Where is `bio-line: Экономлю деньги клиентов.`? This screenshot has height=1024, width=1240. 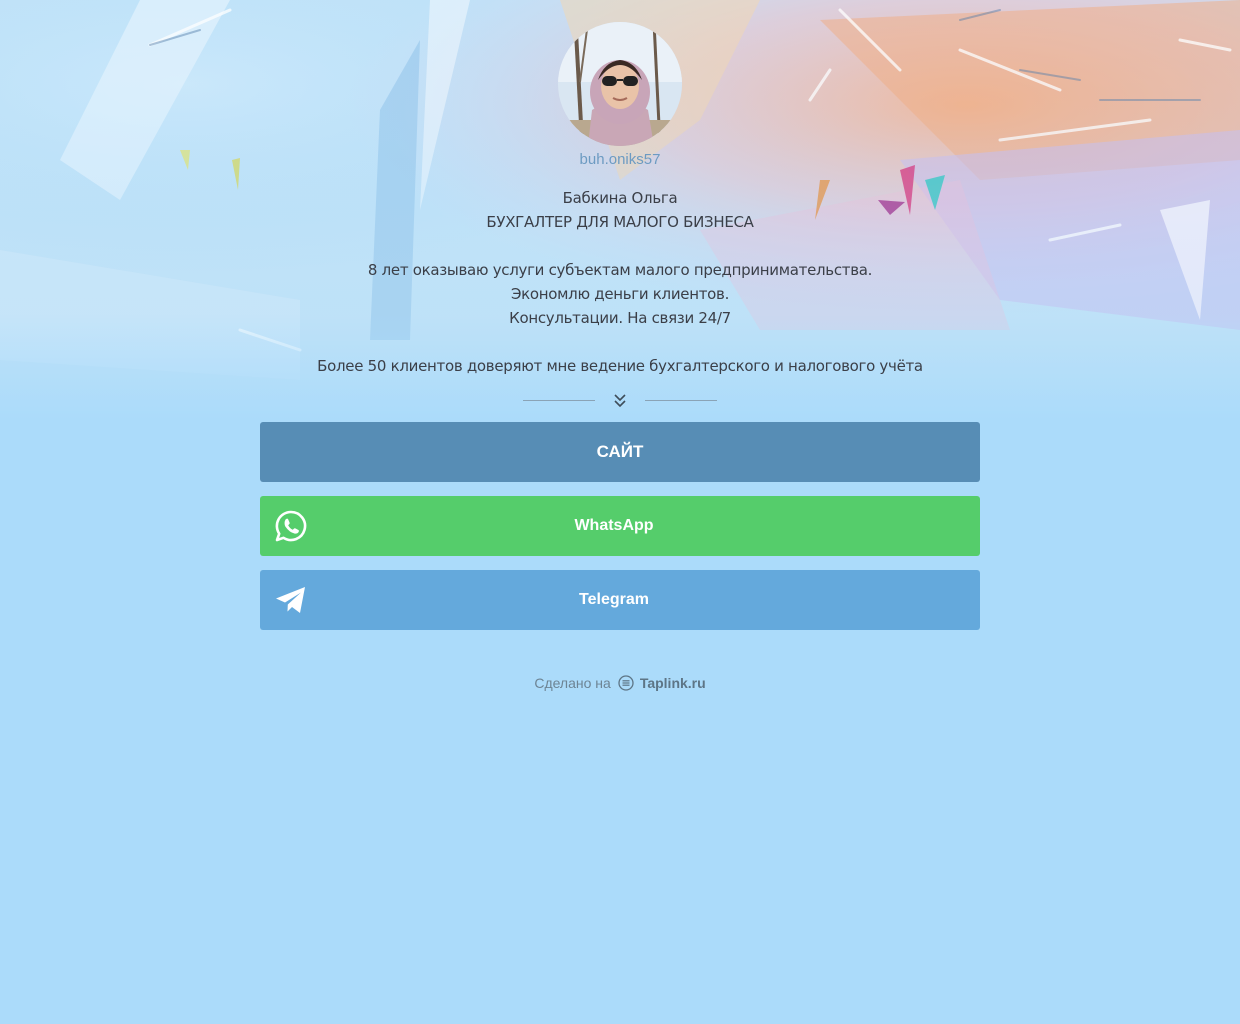 bio-line: Экономлю деньги клиентов. is located at coordinates (620, 294).